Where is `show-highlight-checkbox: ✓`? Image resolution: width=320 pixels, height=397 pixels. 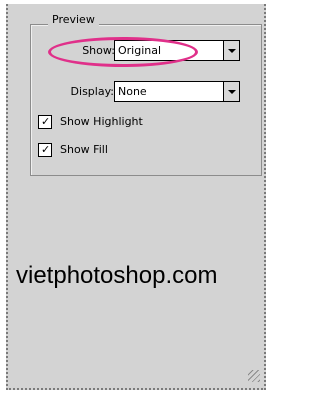 show-highlight-checkbox: ✓ is located at coordinates (45, 122).